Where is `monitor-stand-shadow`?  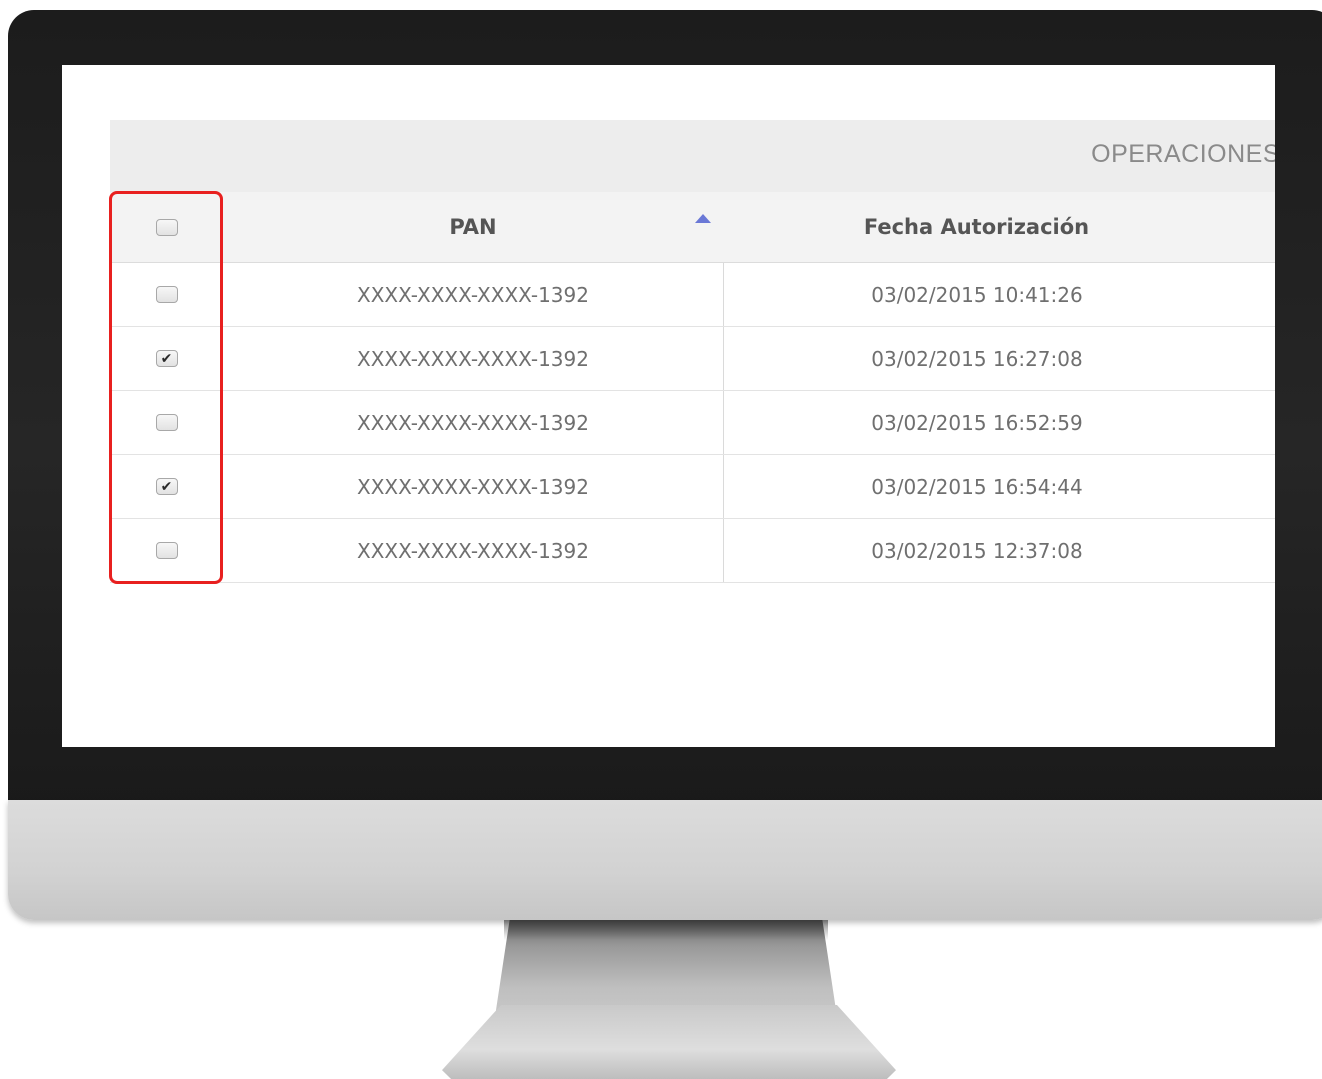
monitor-stand-shadow is located at coordinates (666, 930).